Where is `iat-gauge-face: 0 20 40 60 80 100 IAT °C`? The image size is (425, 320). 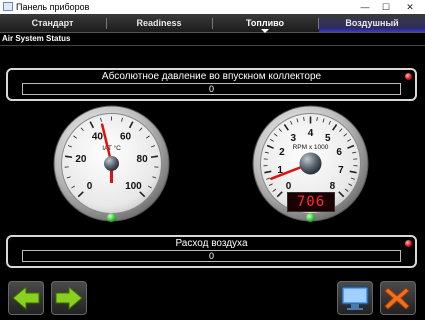
iat-gauge-face: 0 20 40 60 80 100 IAT °C is located at coordinates (111, 163).